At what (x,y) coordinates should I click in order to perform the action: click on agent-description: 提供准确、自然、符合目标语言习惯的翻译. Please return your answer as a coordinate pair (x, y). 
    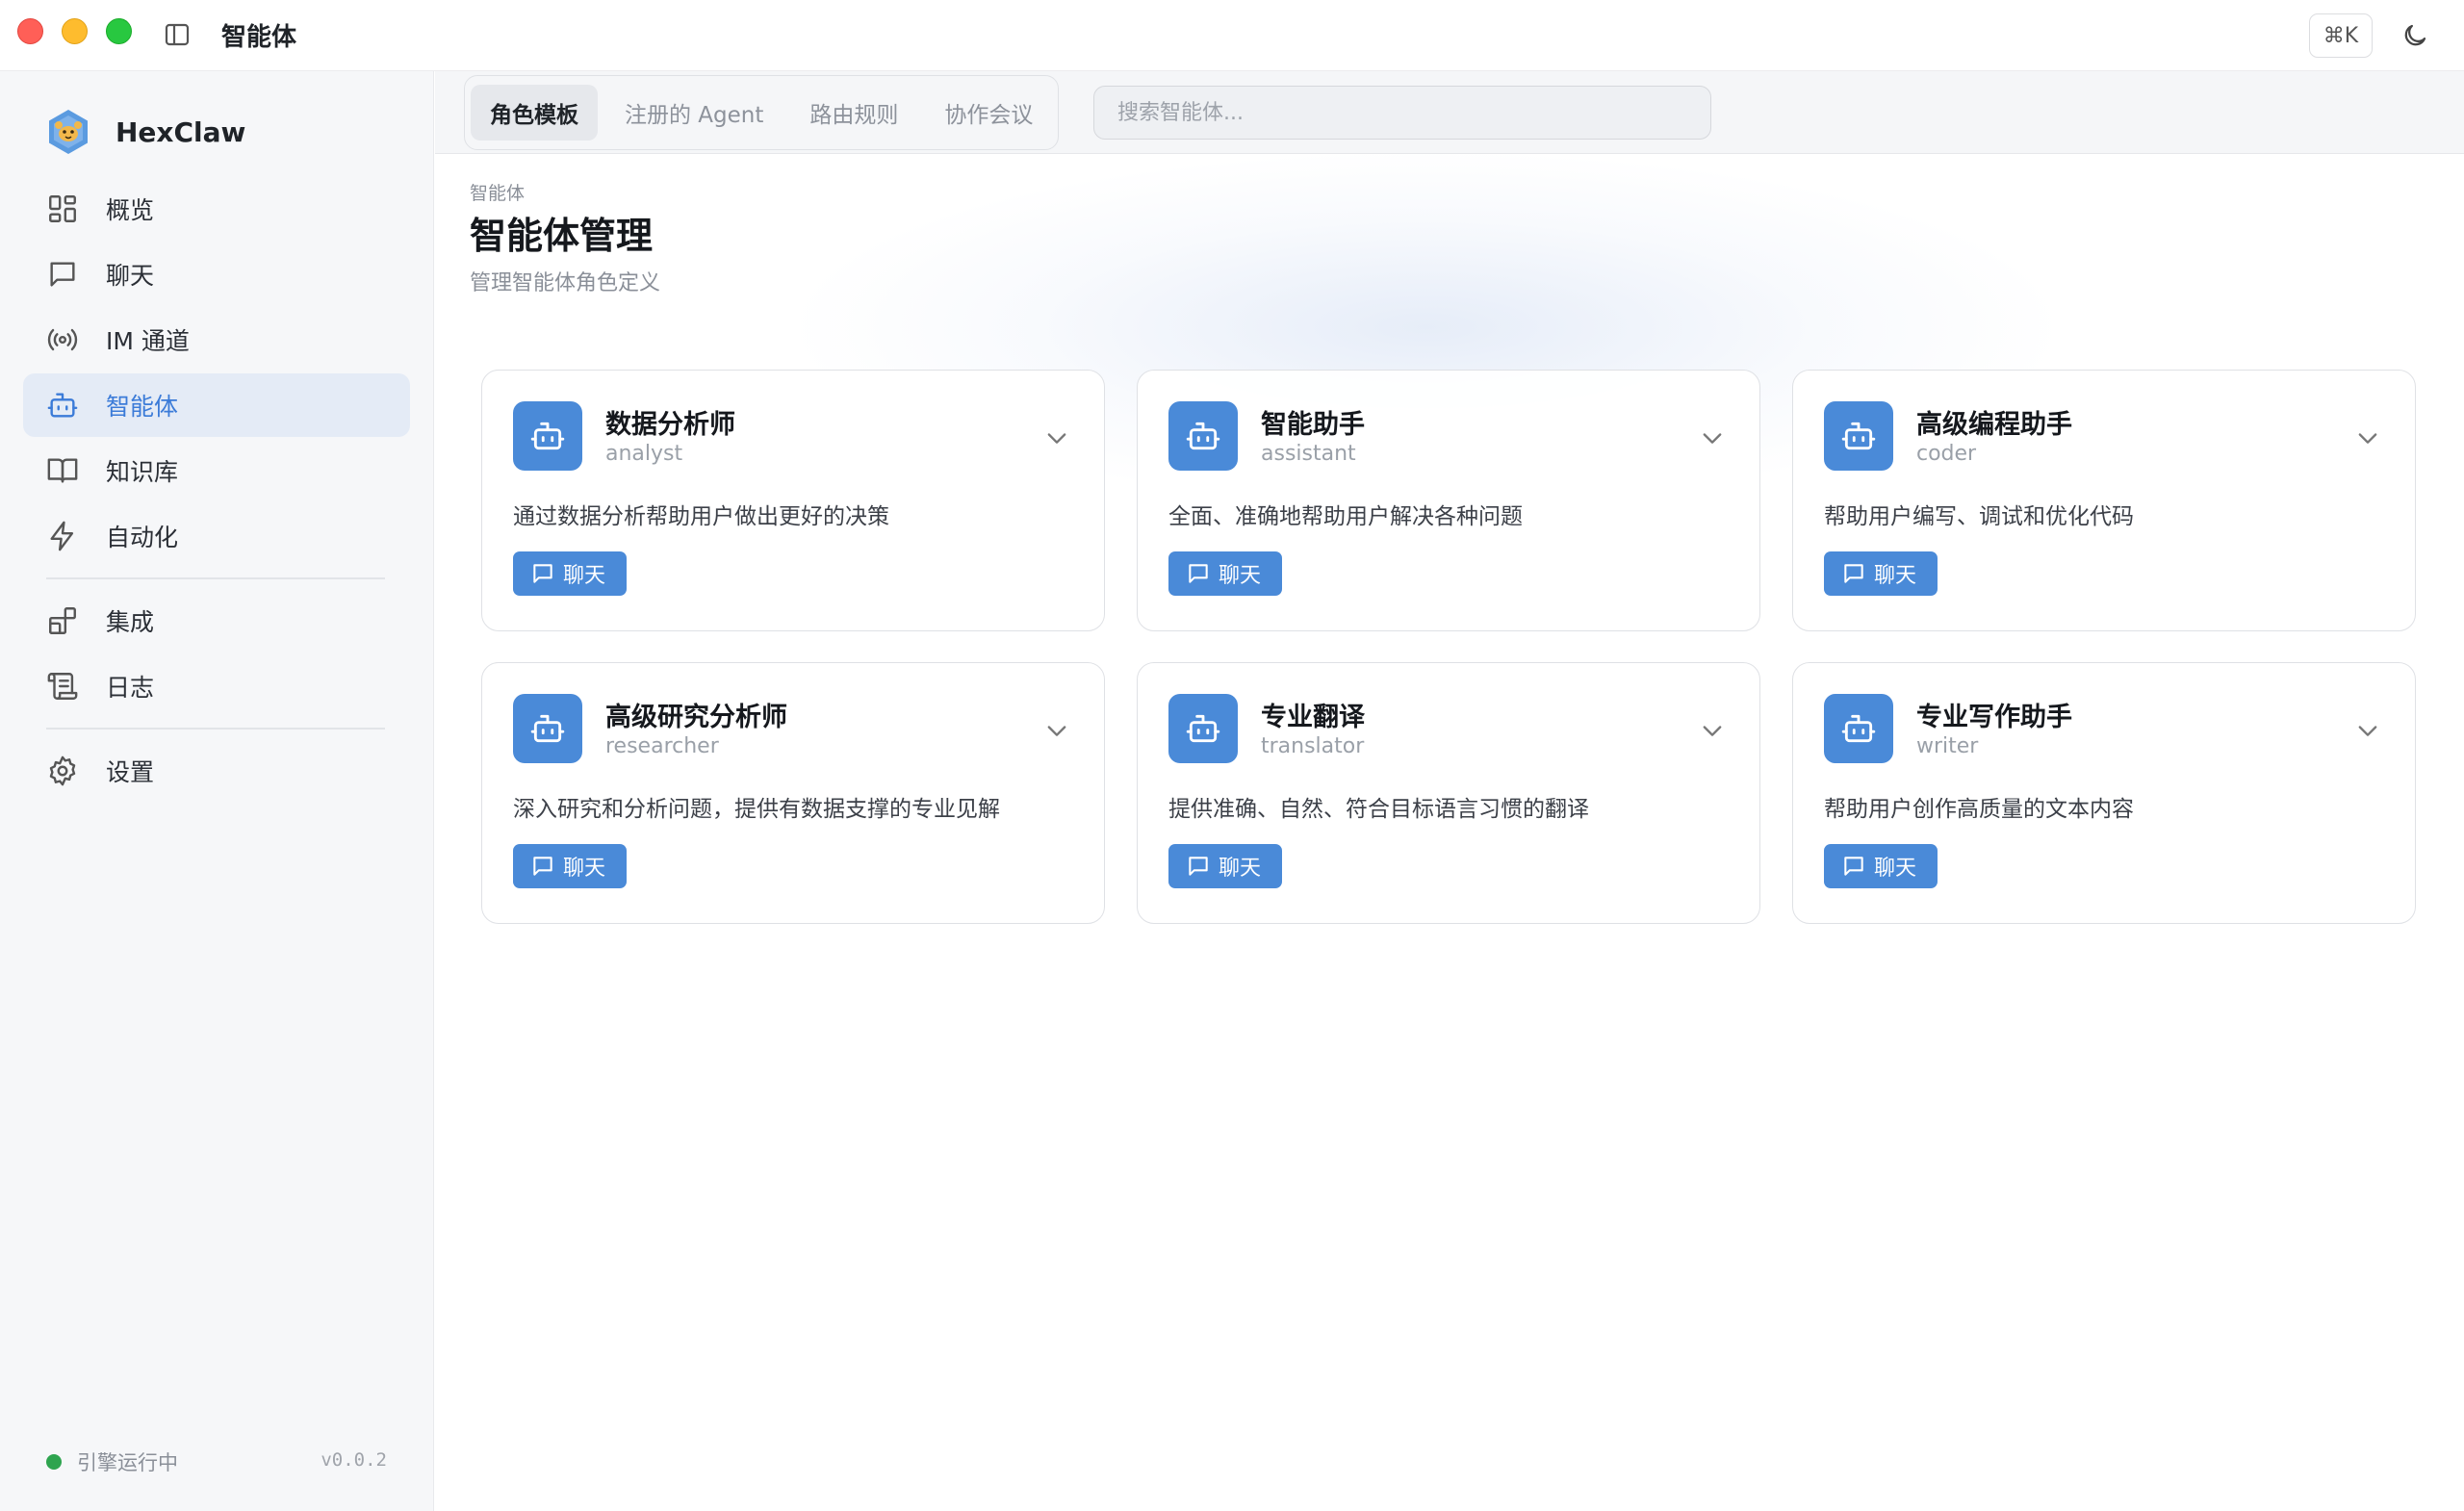
    Looking at the image, I should click on (1378, 809).